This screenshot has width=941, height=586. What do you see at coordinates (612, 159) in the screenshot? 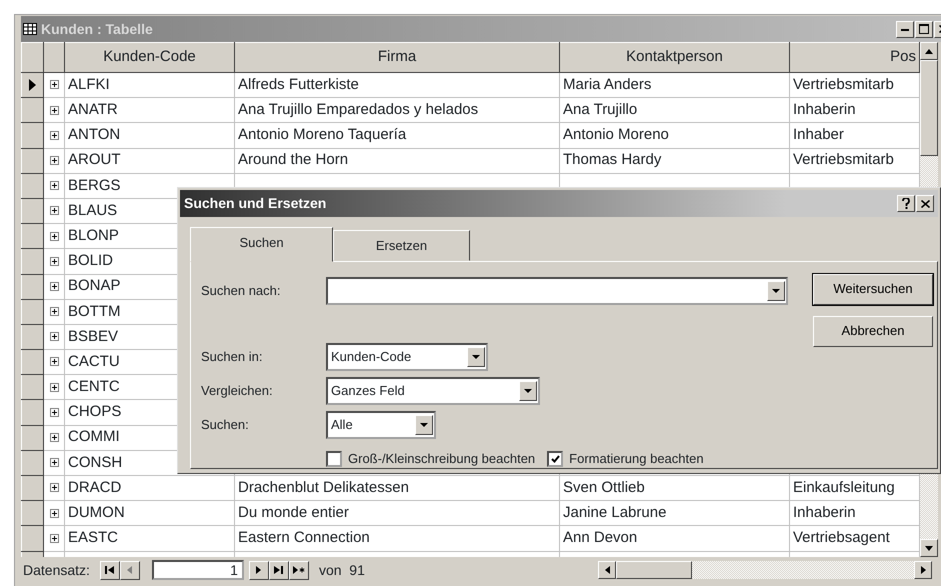
I see `table-cell: Thomas Hardy` at bounding box center [612, 159].